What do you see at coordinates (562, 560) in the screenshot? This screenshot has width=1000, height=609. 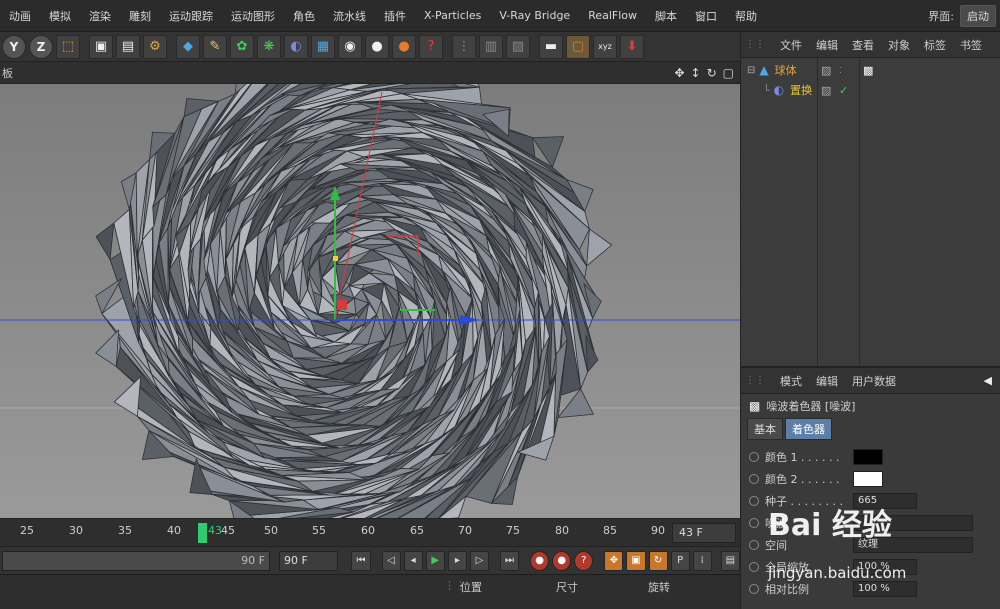 I see `autokey-icon: ●` at bounding box center [562, 560].